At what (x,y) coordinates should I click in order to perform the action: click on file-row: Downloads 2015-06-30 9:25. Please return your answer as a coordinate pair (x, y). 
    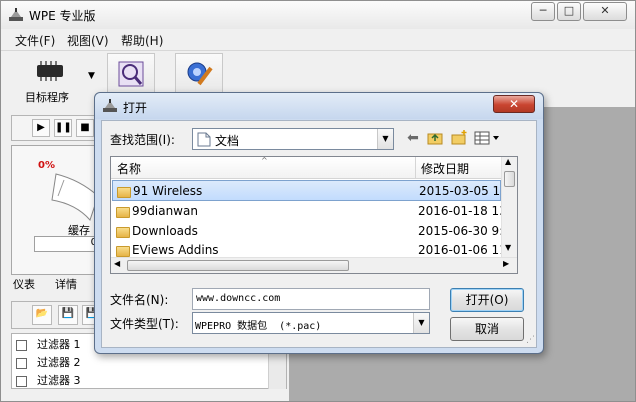
    Looking at the image, I should click on (307, 231).